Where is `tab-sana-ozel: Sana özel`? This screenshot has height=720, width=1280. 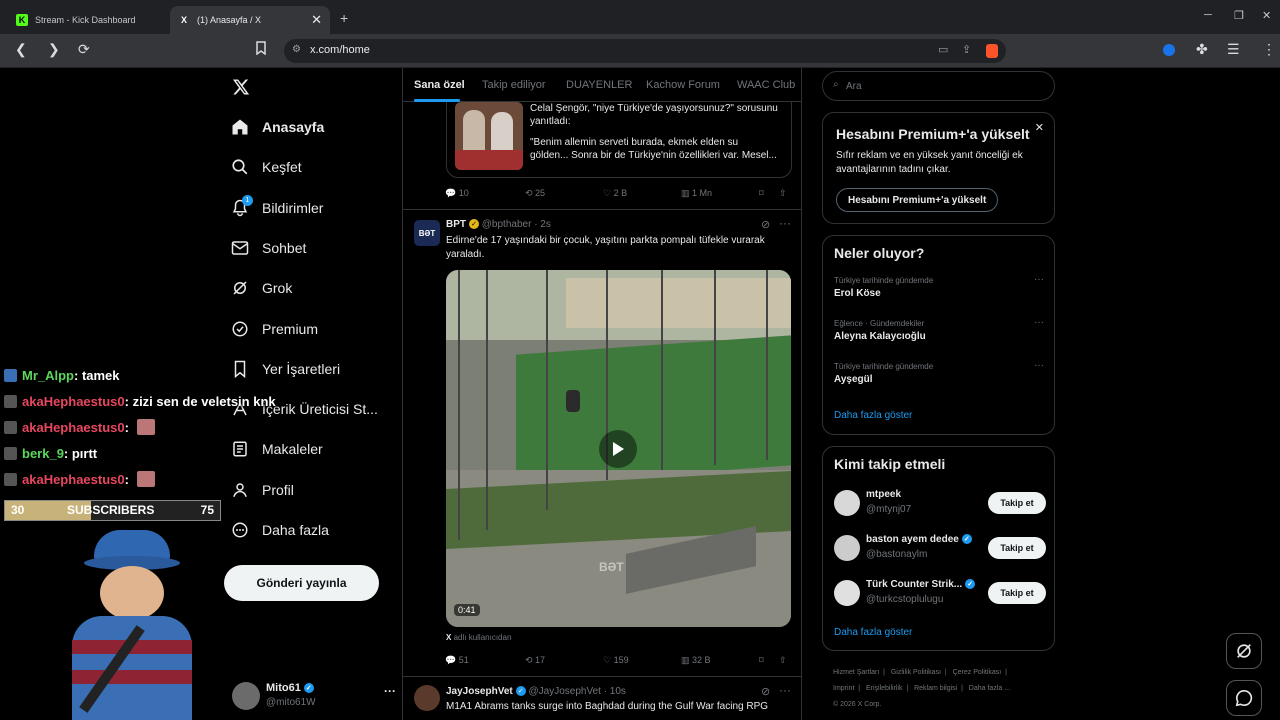
tab-sana-ozel: Sana özel is located at coordinates (439, 85).